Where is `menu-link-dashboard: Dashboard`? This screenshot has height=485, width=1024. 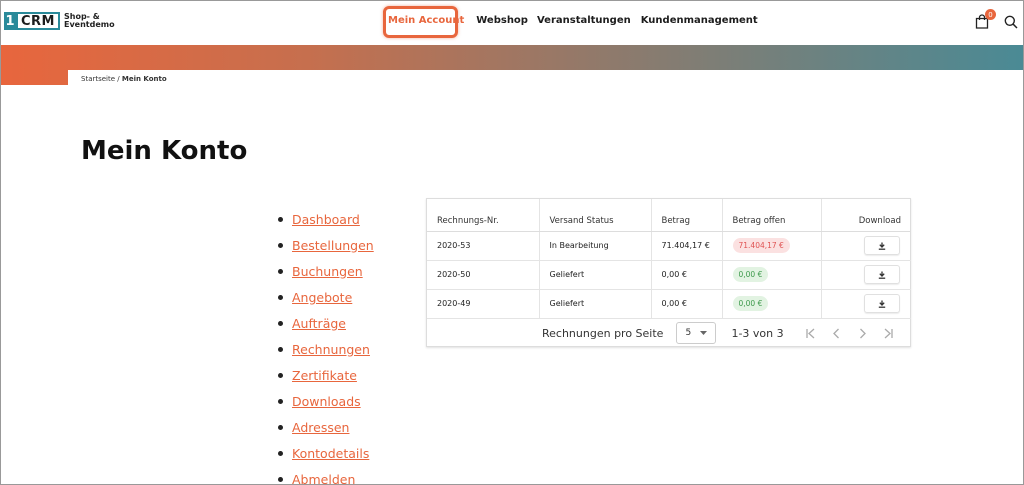
menu-link-dashboard: Dashboard is located at coordinates (326, 219).